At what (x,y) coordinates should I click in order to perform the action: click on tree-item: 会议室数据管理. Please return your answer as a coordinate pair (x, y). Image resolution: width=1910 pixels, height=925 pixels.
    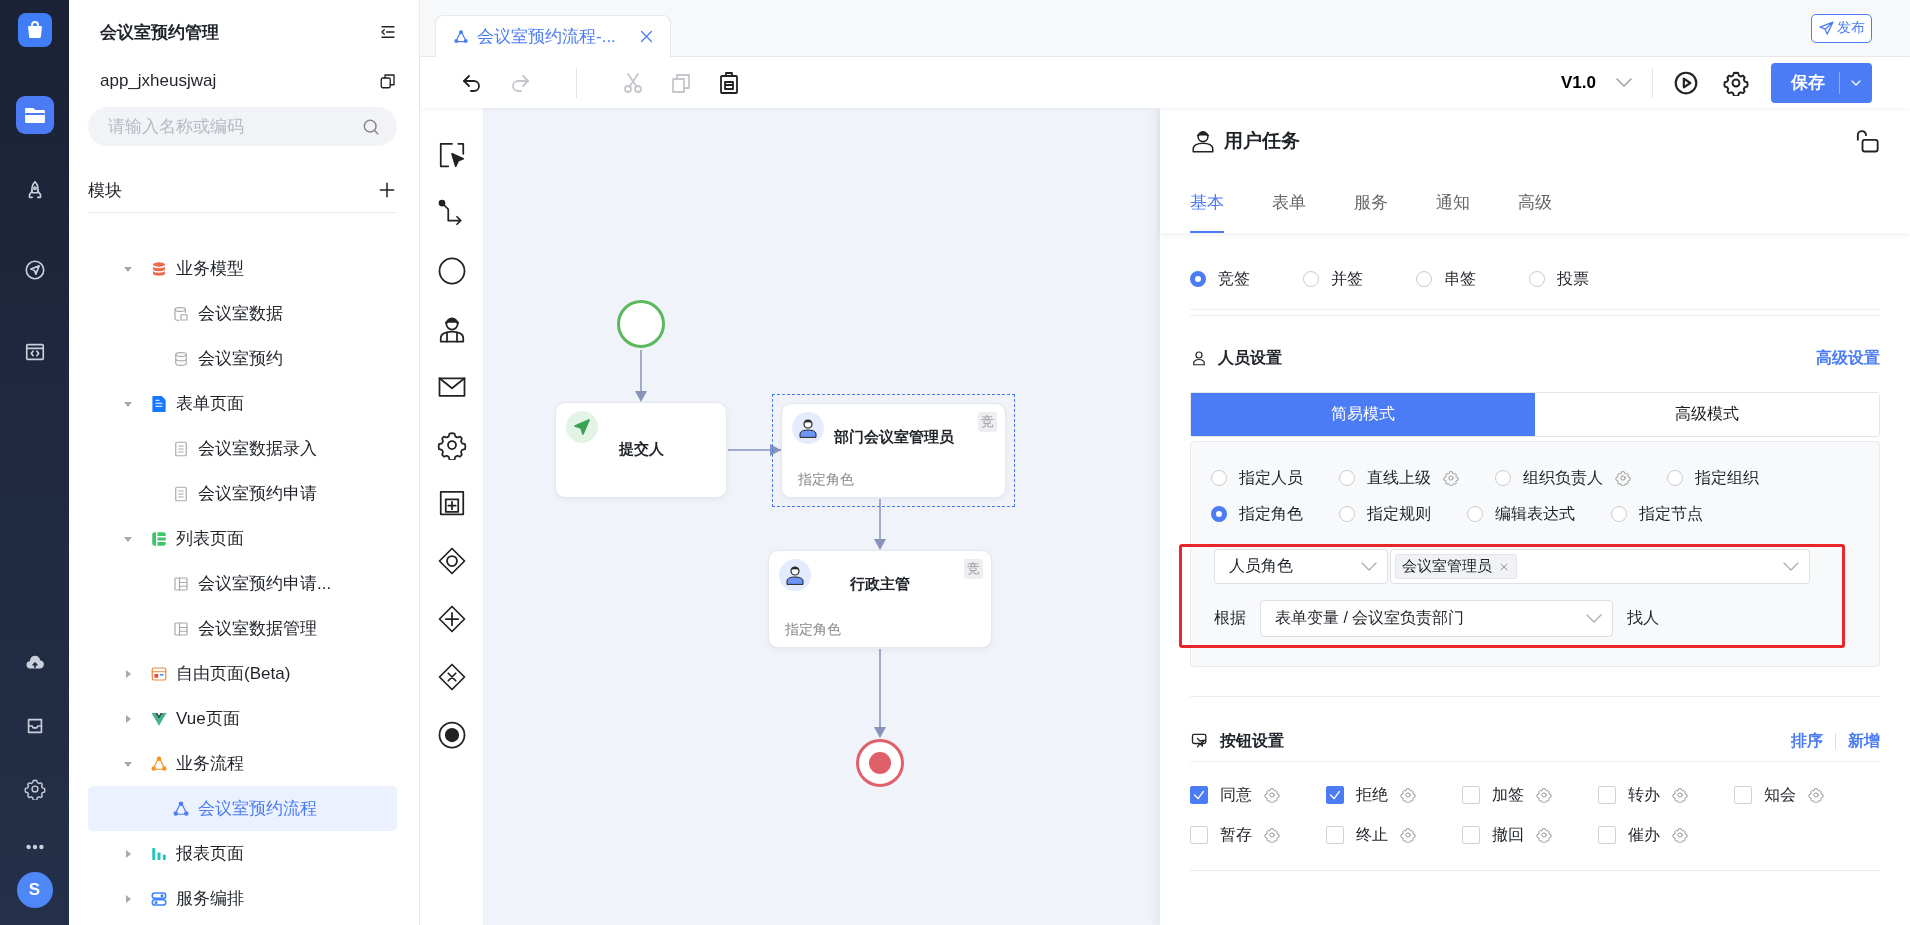
    Looking at the image, I should click on (242, 628).